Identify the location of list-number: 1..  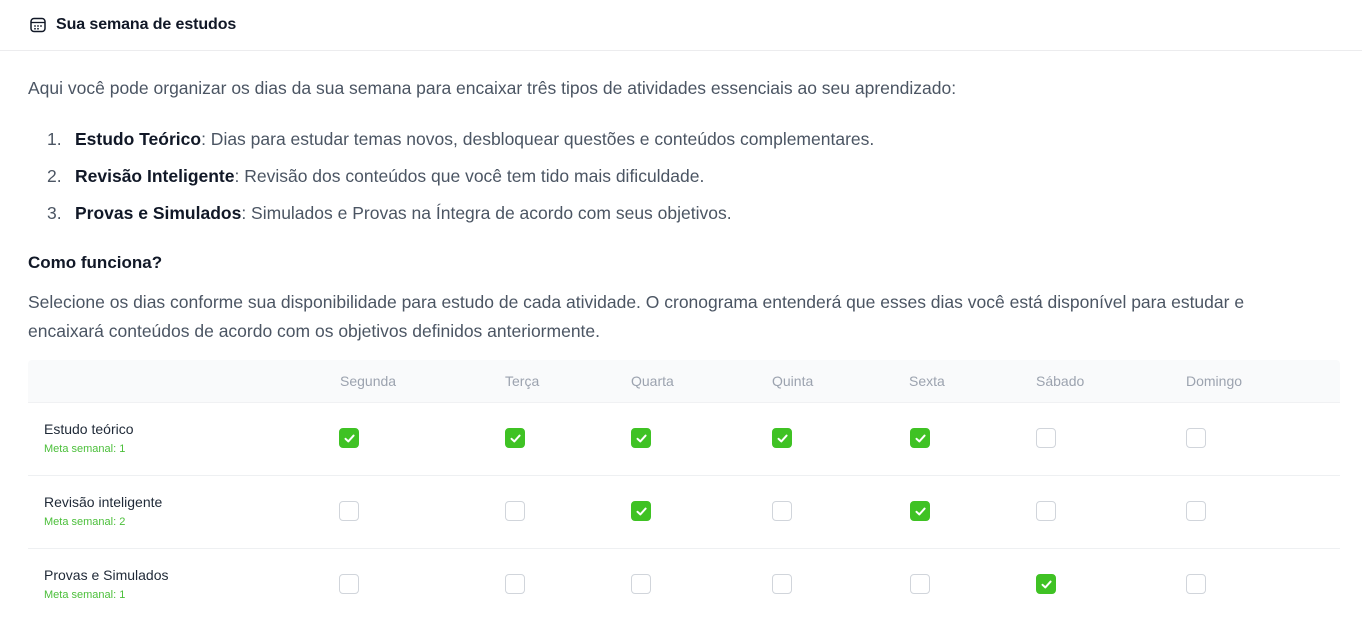
(54, 139).